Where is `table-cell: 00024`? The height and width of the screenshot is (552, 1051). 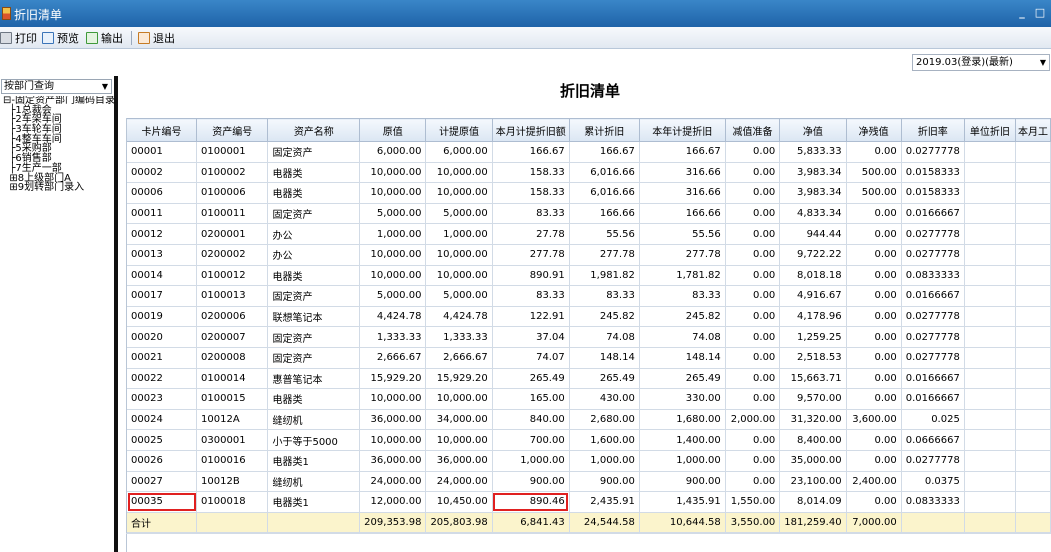
table-cell: 00024 is located at coordinates (161, 419).